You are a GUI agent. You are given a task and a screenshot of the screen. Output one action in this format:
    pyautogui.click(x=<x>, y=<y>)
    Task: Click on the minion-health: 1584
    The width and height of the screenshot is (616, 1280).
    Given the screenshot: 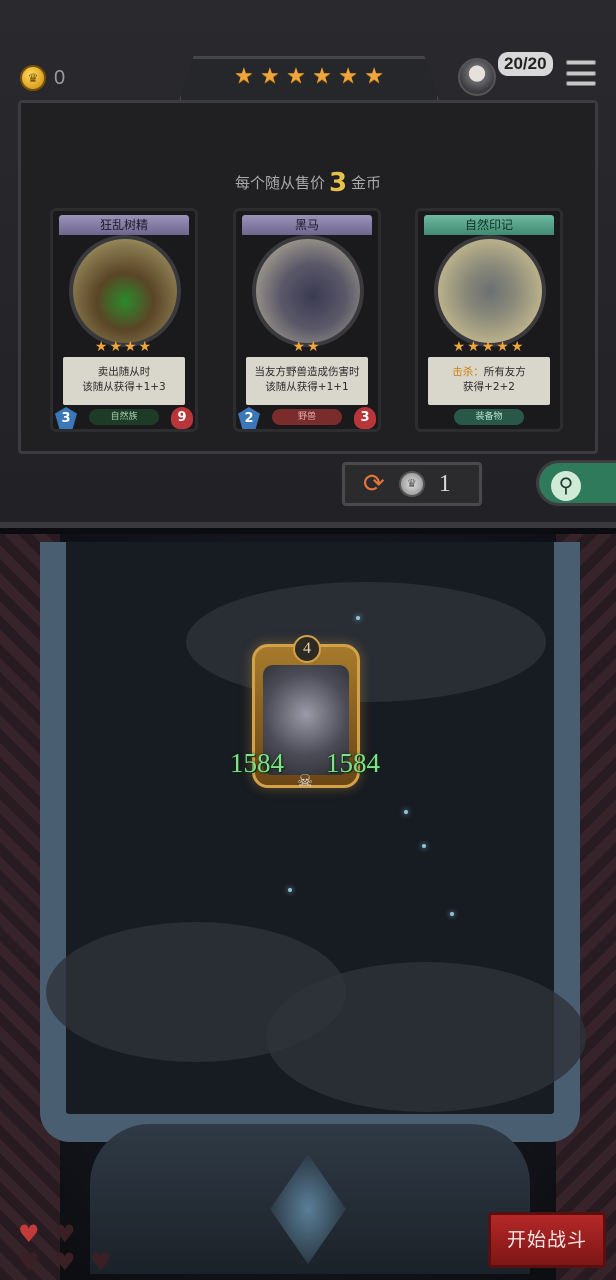 What is the action you would take?
    pyautogui.click(x=353, y=763)
    